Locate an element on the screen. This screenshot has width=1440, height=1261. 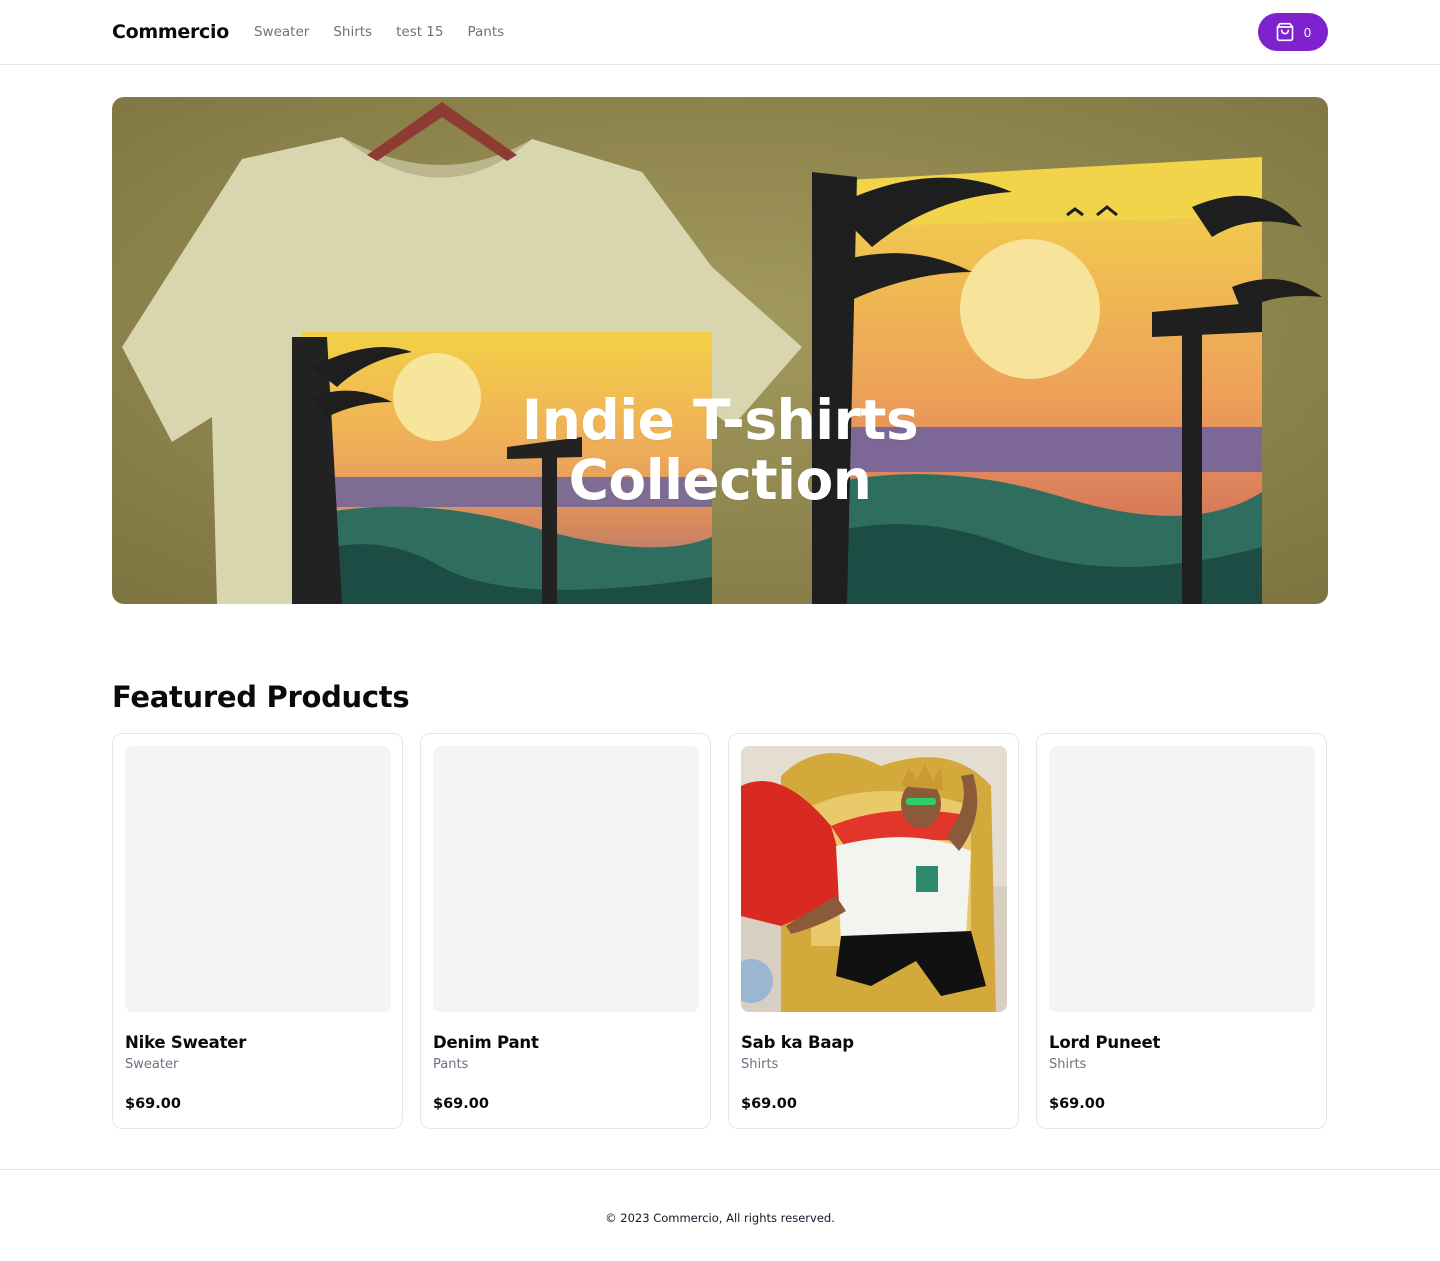
nav-link-pants: Pants is located at coordinates (486, 32).